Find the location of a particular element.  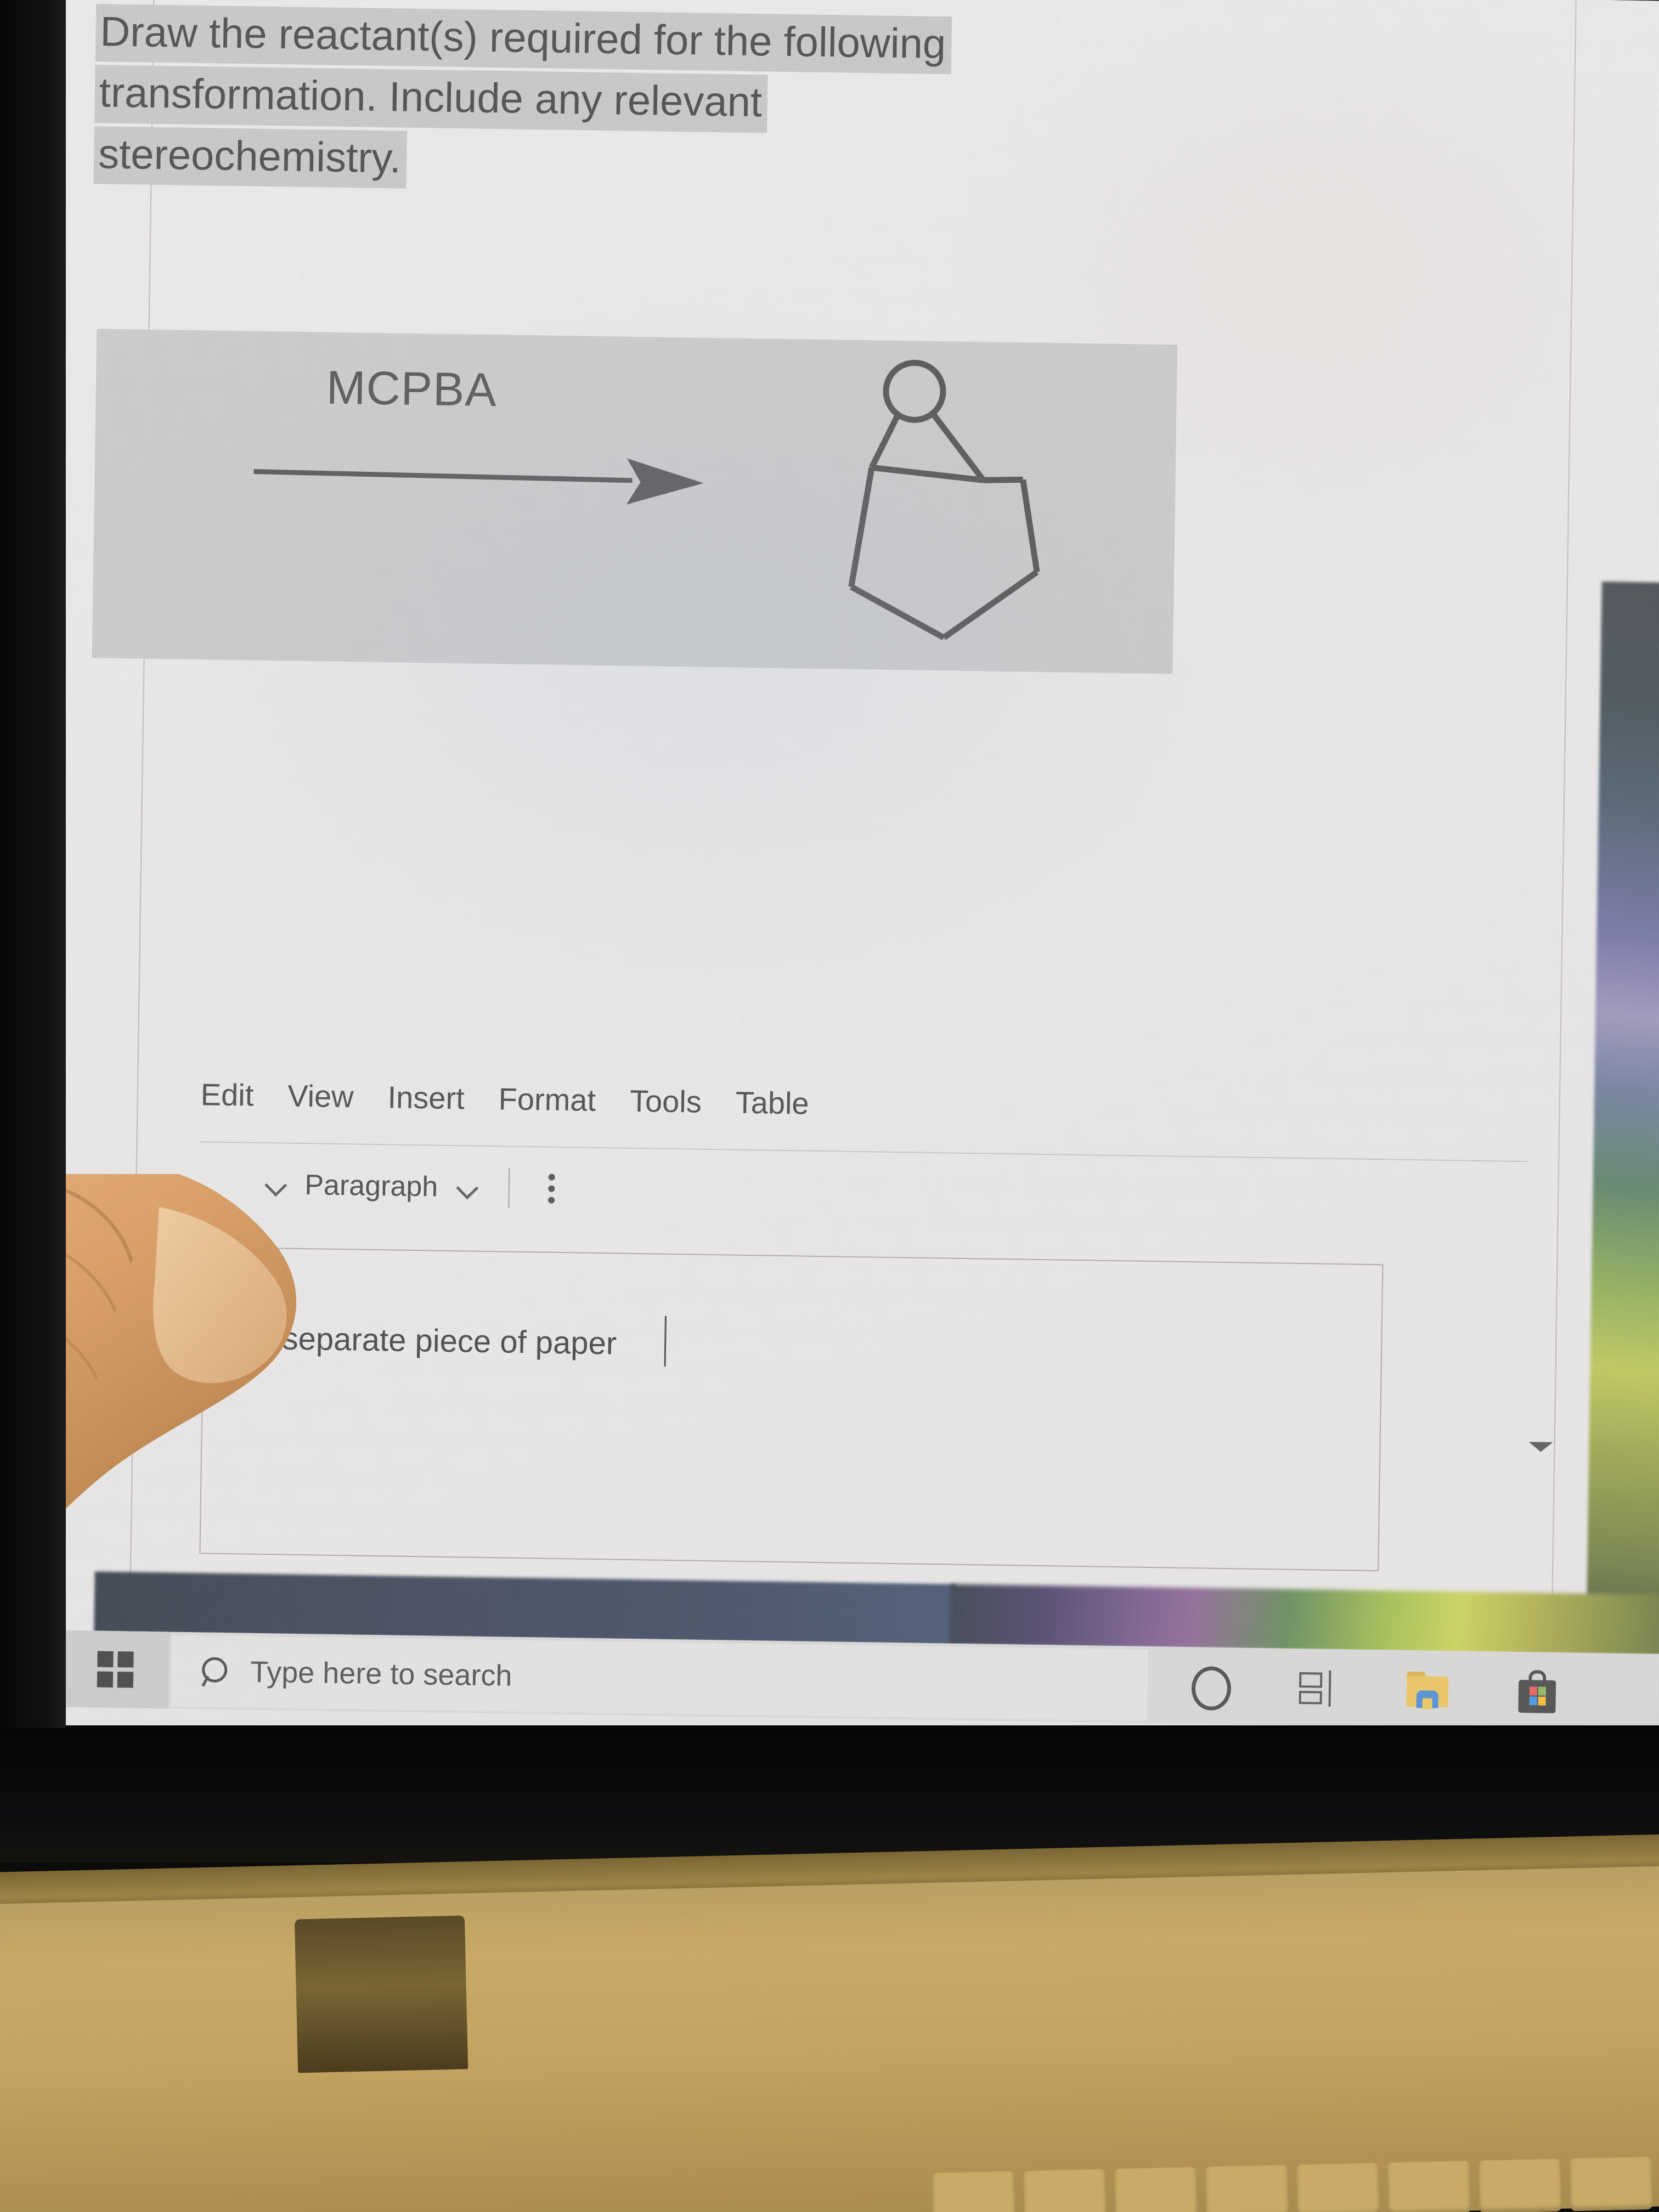

file-explorer-icon is located at coordinates (1427, 1689).